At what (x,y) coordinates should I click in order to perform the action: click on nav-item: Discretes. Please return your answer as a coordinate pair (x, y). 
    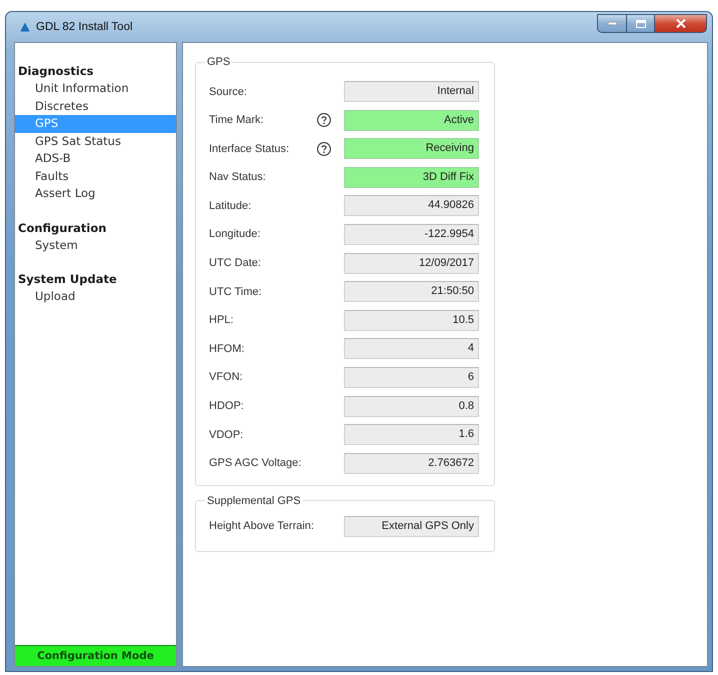
    Looking at the image, I should click on (95, 106).